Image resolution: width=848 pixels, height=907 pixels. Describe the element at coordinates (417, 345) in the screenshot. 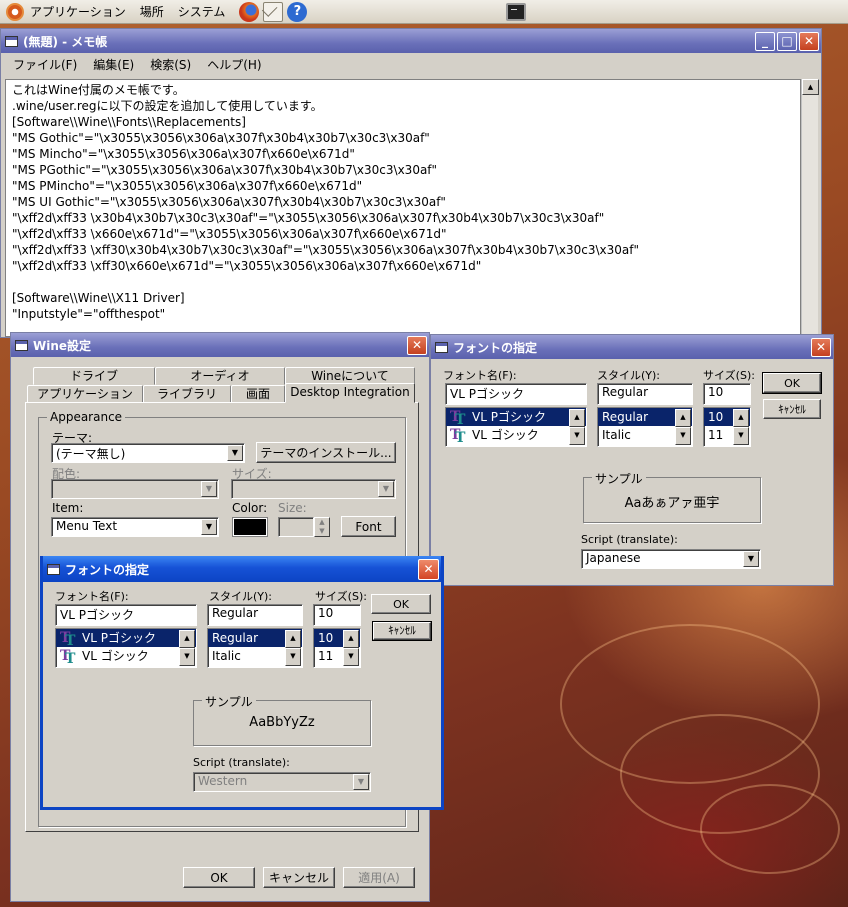

I see `winecfg-close-button: ✕` at that location.